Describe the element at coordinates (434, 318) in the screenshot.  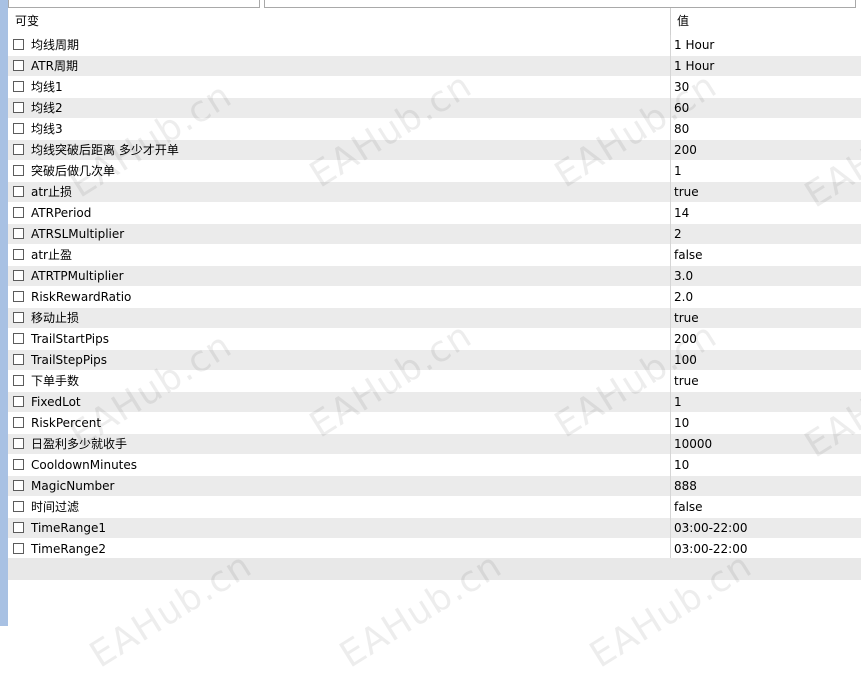
I see `param-row: 移动止损 true` at that location.